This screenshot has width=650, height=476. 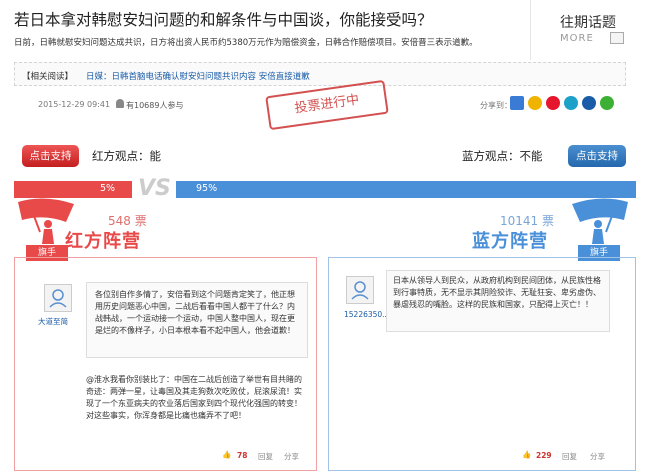 What do you see at coordinates (588, 22) in the screenshot?
I see `past-topics-link: 往期话题` at bounding box center [588, 22].